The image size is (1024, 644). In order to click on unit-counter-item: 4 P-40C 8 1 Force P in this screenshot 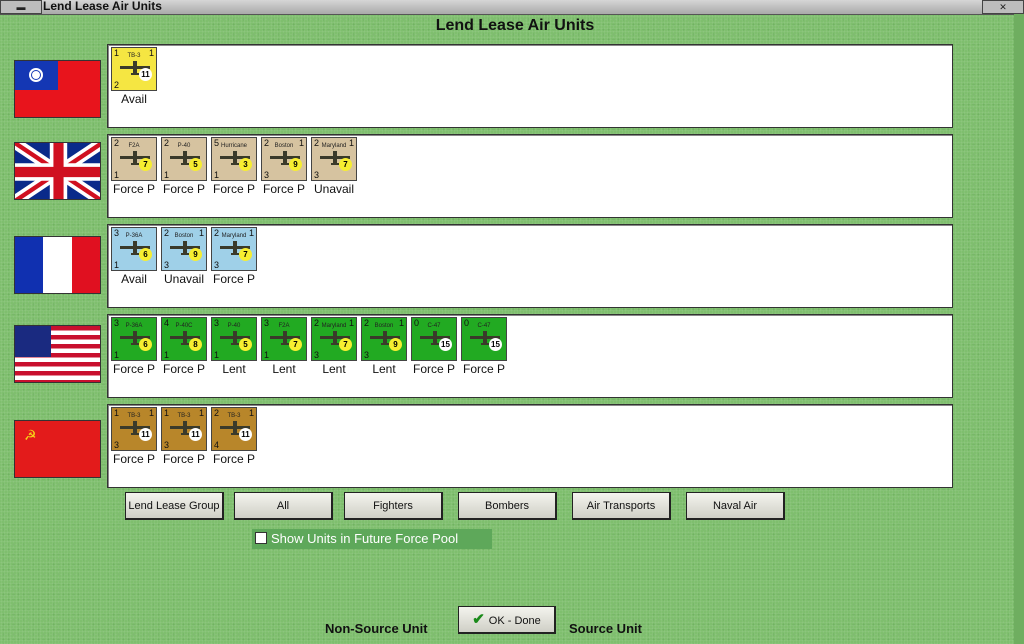, I will do `click(184, 346)`.